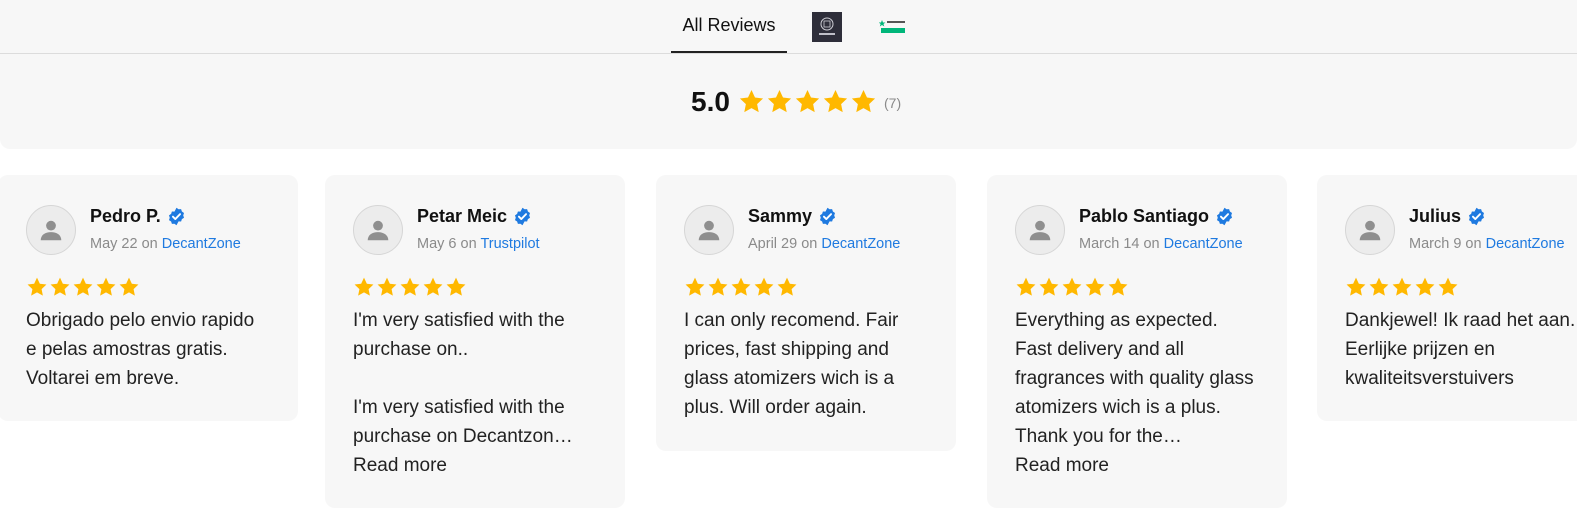  What do you see at coordinates (1435, 216) in the screenshot?
I see `reviewer-name: Julius` at bounding box center [1435, 216].